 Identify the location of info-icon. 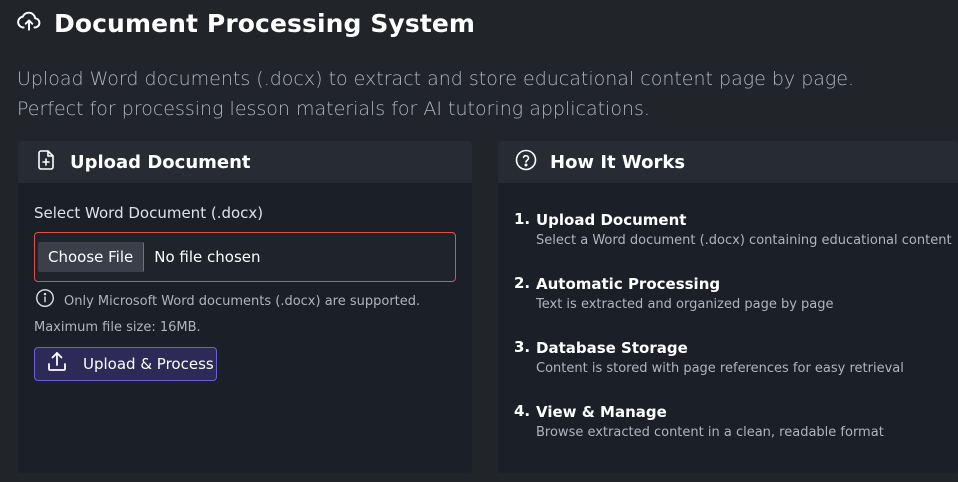
(45, 302).